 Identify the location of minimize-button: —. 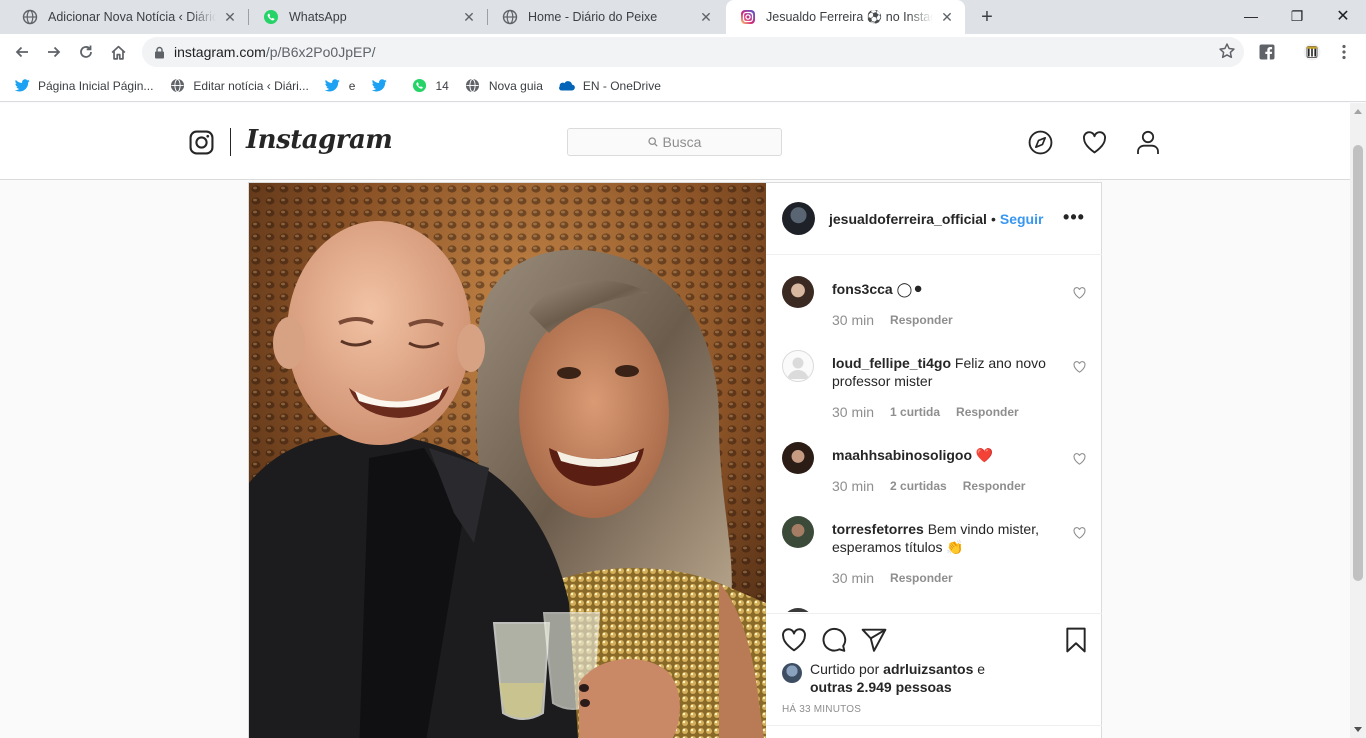
(1251, 16).